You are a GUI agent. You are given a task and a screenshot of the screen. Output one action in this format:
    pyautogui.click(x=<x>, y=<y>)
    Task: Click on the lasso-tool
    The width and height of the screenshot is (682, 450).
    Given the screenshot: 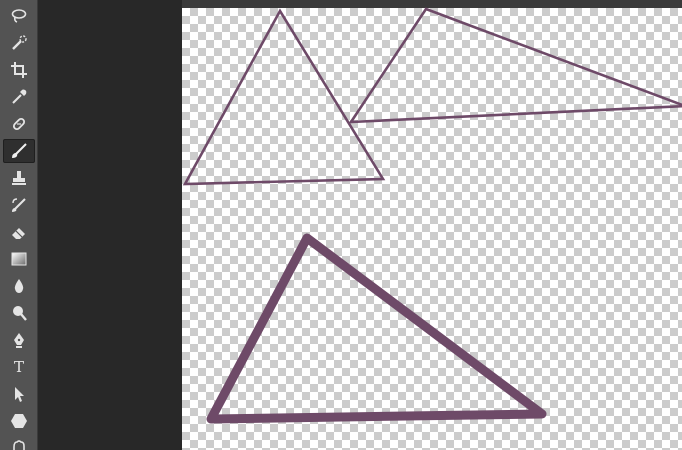 What is the action you would take?
    pyautogui.click(x=19, y=16)
    